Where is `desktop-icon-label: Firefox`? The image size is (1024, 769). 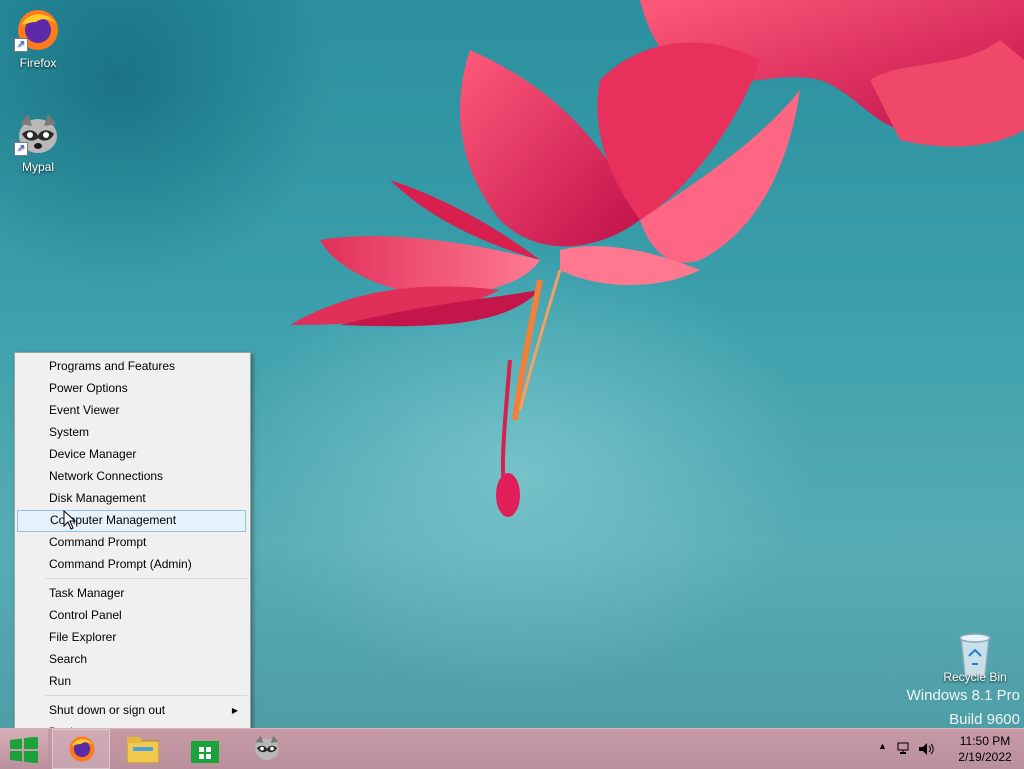 desktop-icon-label: Firefox is located at coordinates (38, 63).